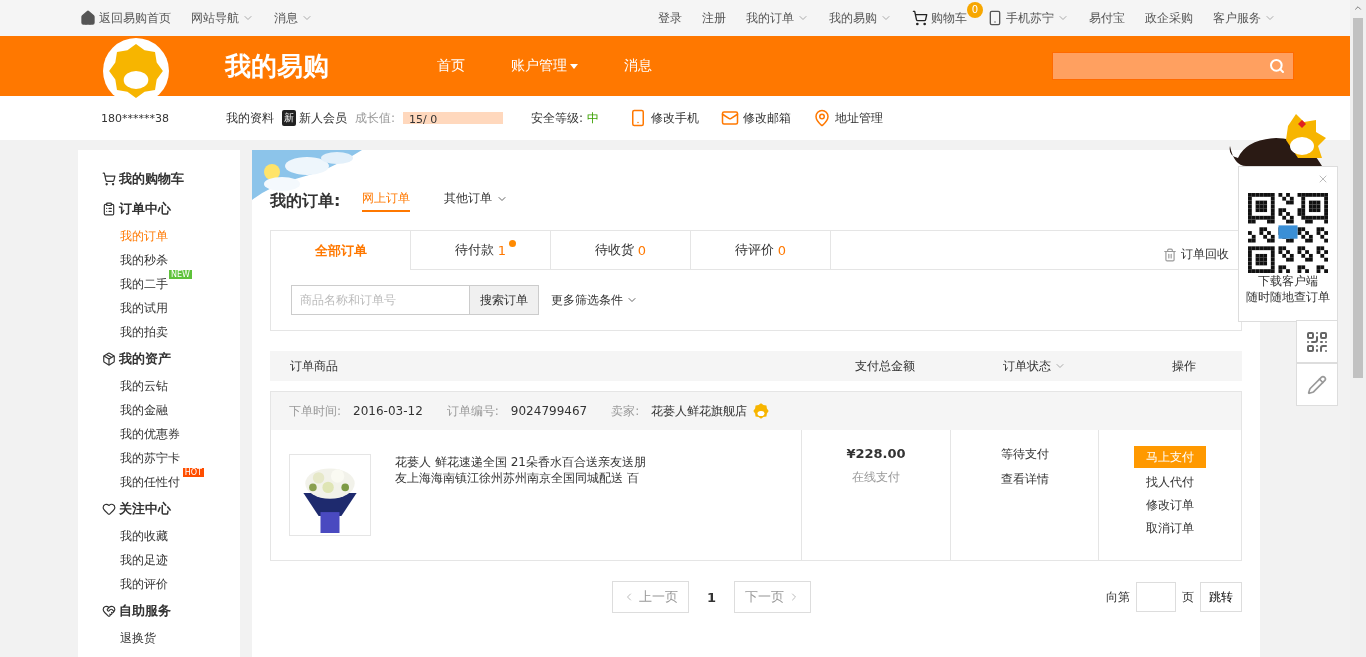  Describe the element at coordinates (1323, 179) in the screenshot. I see `close-icon` at that location.